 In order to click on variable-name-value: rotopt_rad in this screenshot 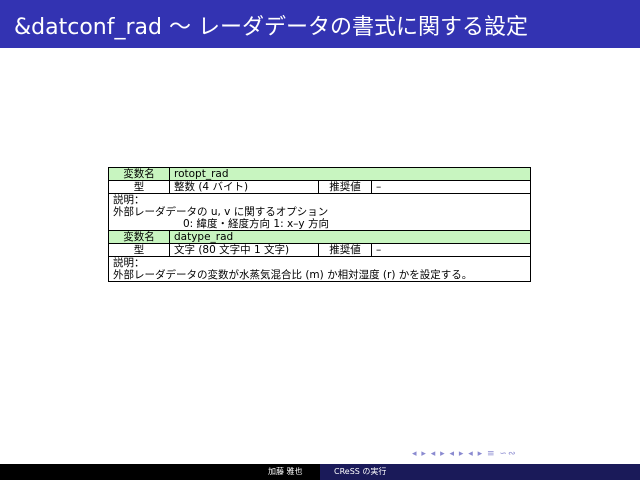, I will do `click(350, 174)`.